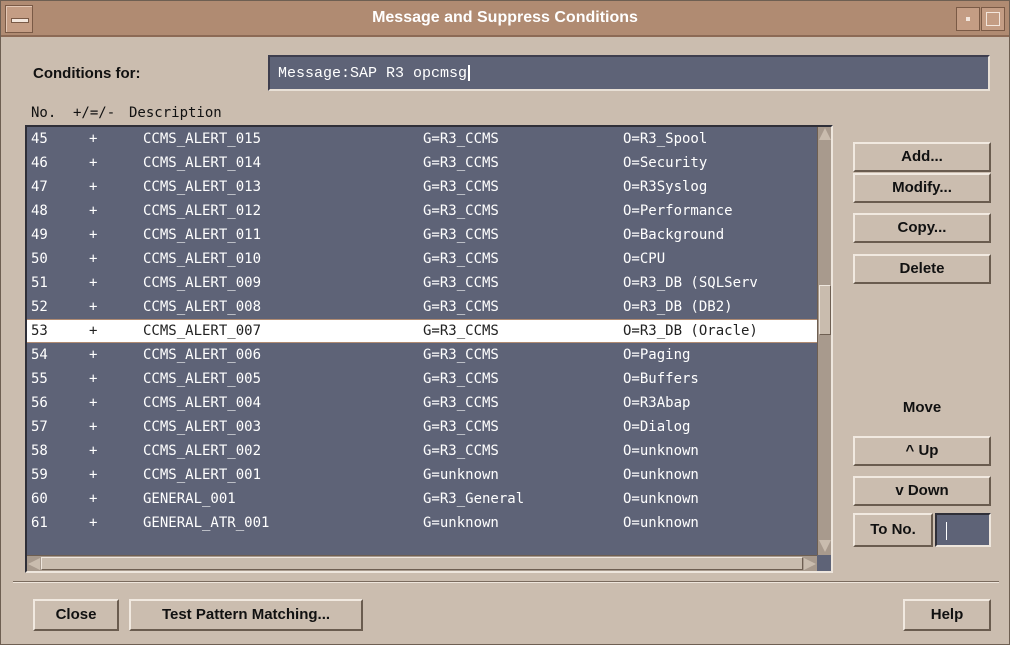 The height and width of the screenshot is (645, 1010). What do you see at coordinates (422, 259) in the screenshot?
I see `table-row: 50 + CCMS_ALERT_010 G=R3_CCMS O=CPU` at bounding box center [422, 259].